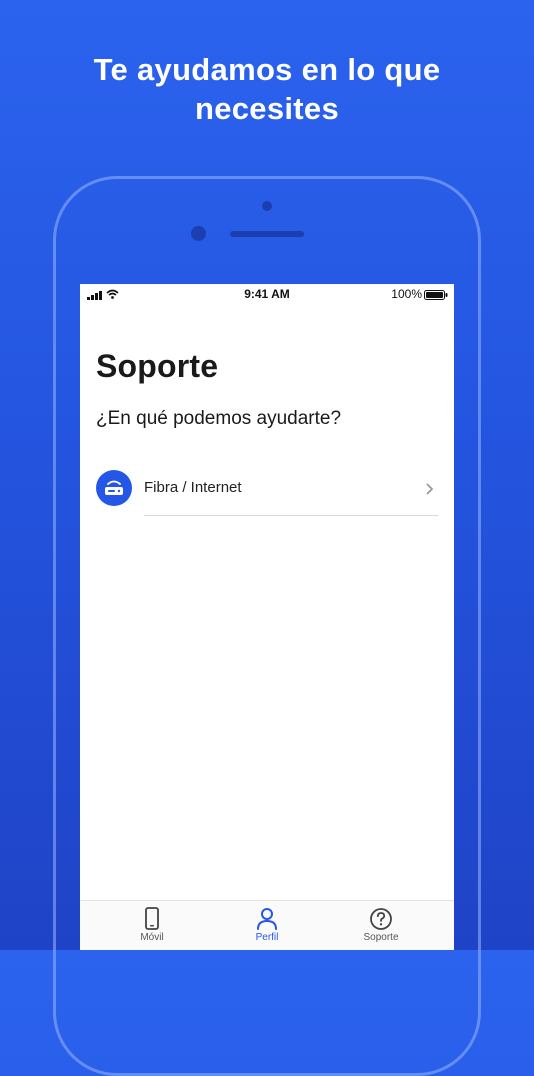  I want to click on page-title: Soporte, so click(157, 366).